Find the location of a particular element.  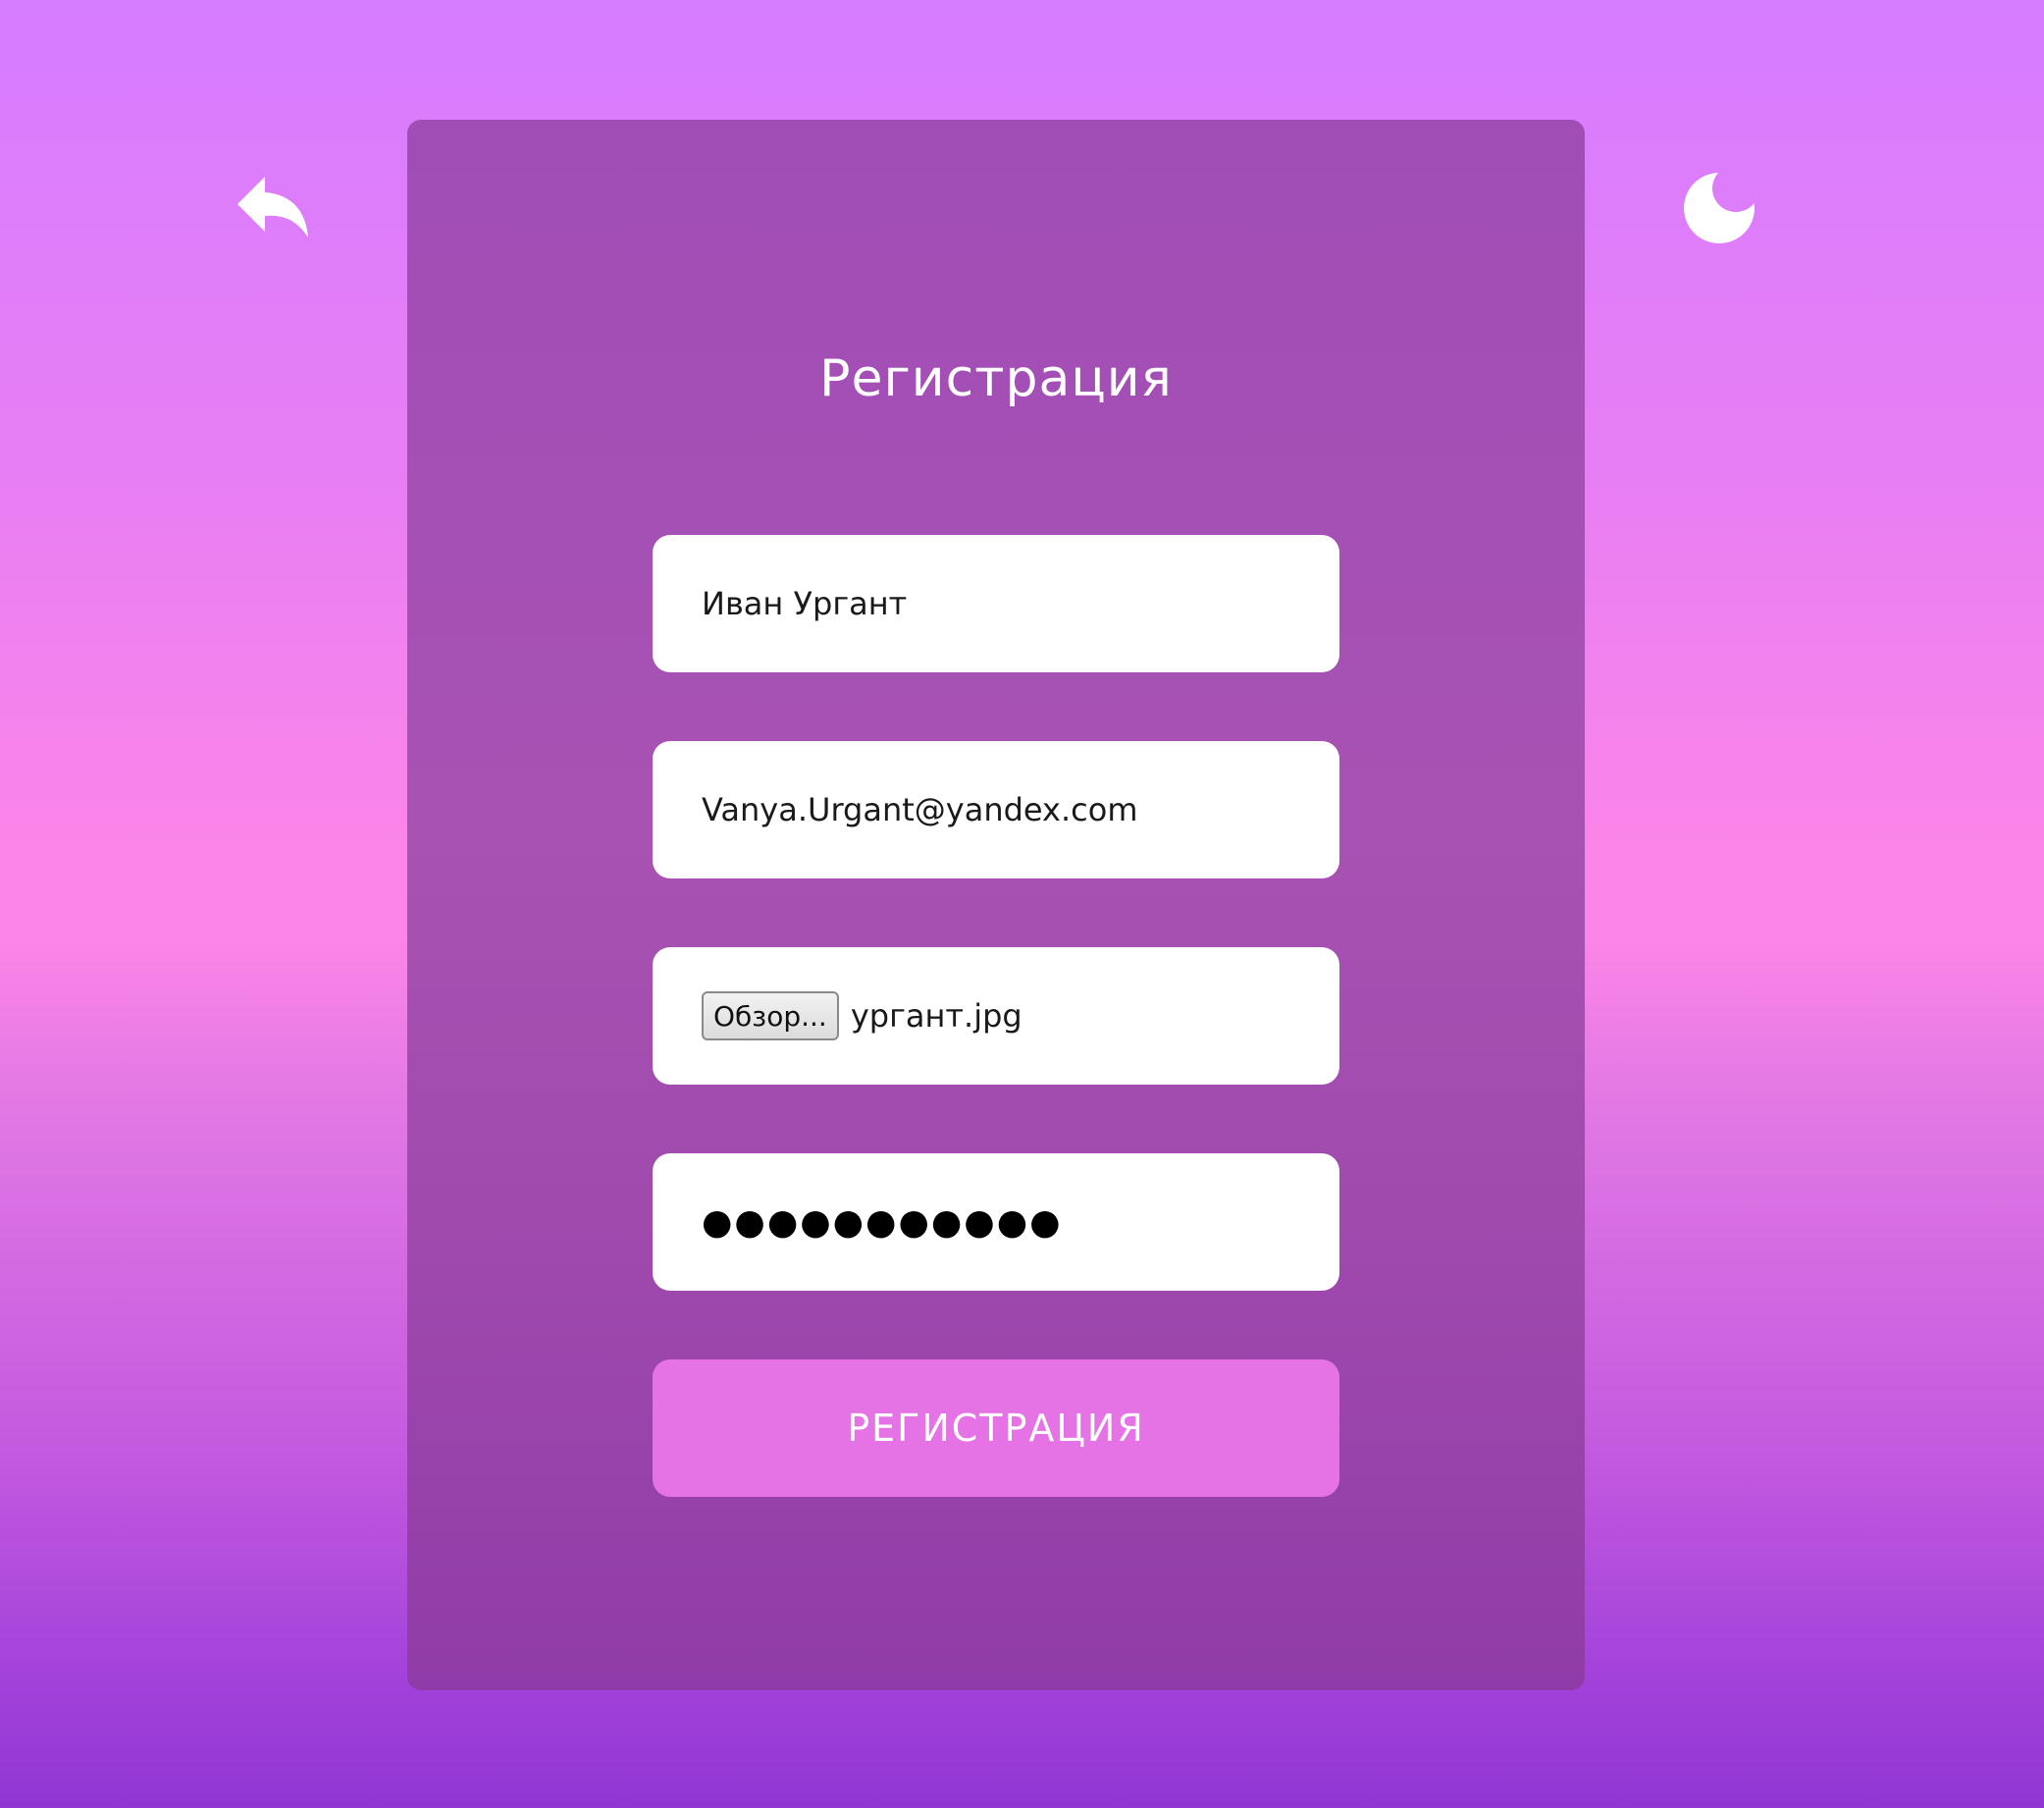

back-button is located at coordinates (273, 207).